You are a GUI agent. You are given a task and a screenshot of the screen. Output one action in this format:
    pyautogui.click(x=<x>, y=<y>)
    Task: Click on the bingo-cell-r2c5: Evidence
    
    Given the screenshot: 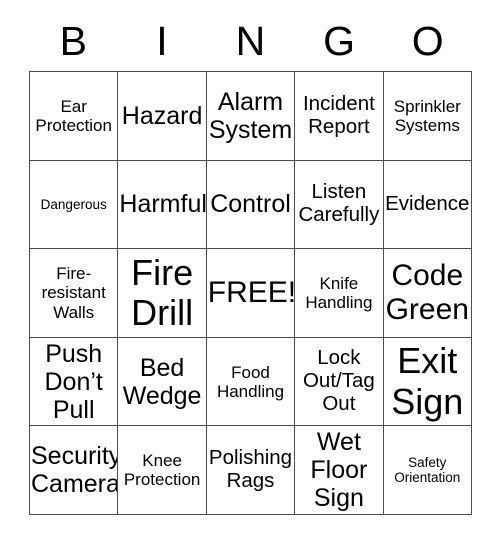 What is the action you would take?
    pyautogui.click(x=427, y=205)
    